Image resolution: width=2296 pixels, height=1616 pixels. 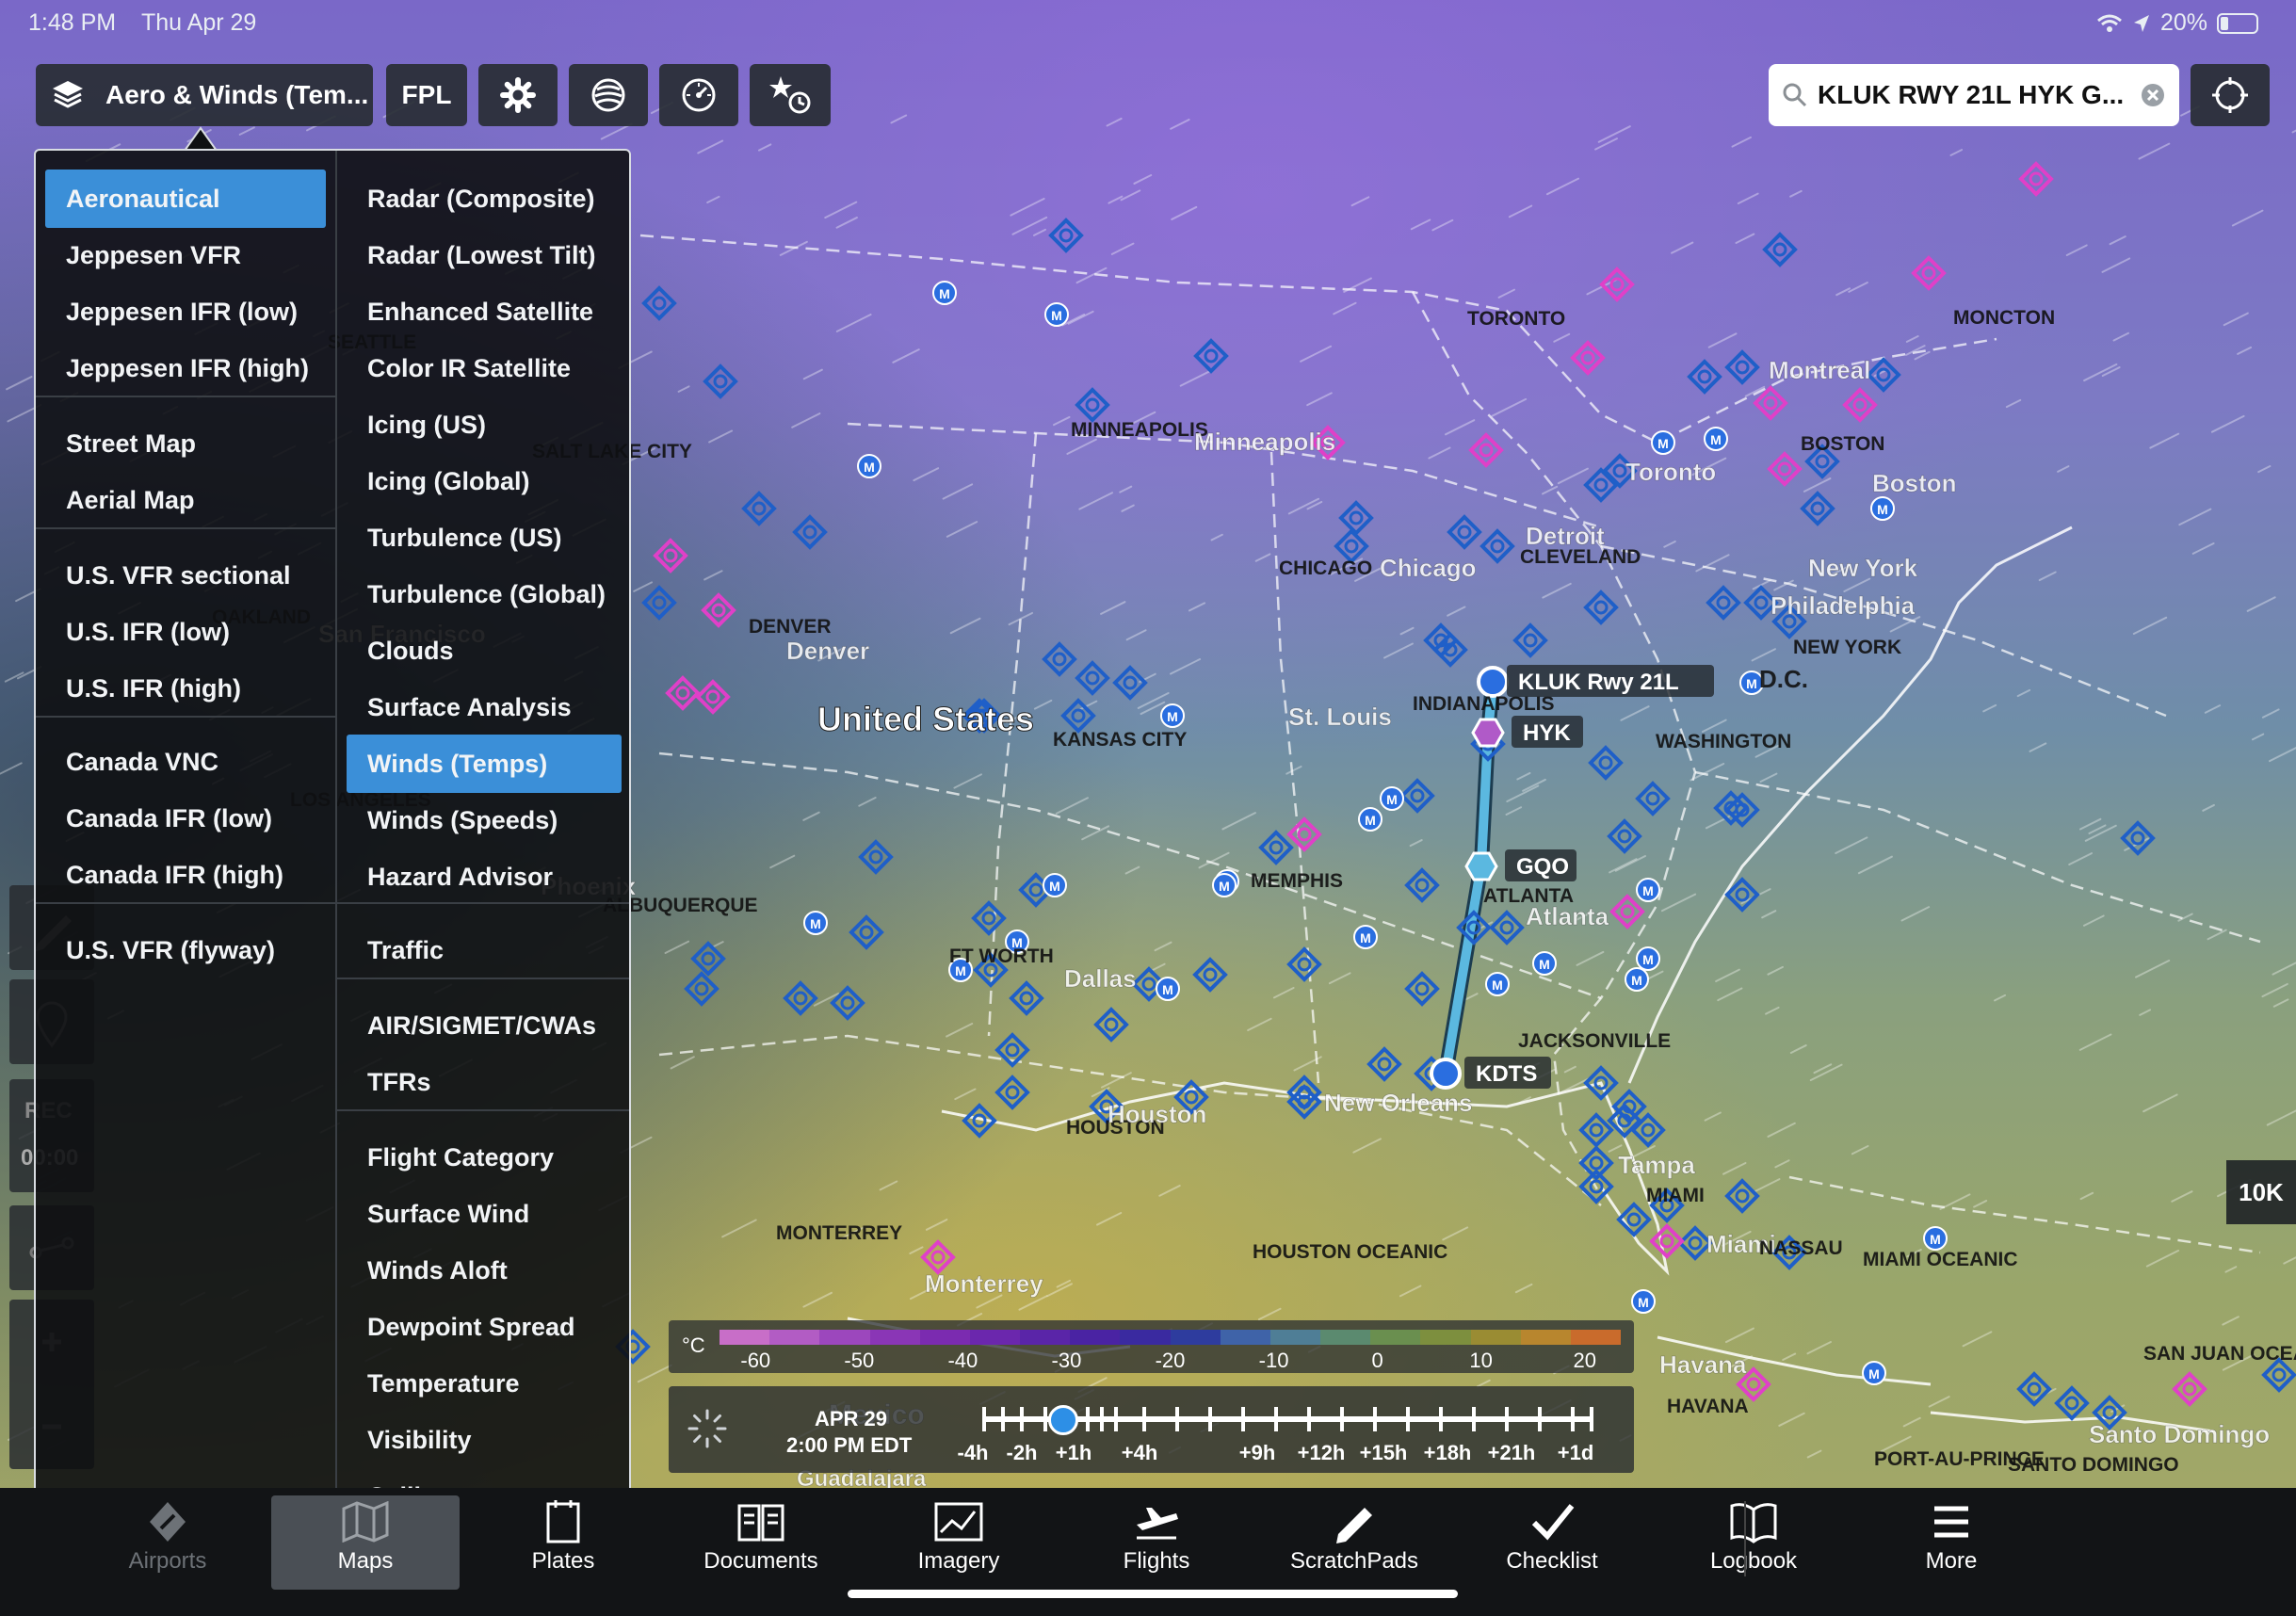 I want to click on gear-icon, so click(x=518, y=95).